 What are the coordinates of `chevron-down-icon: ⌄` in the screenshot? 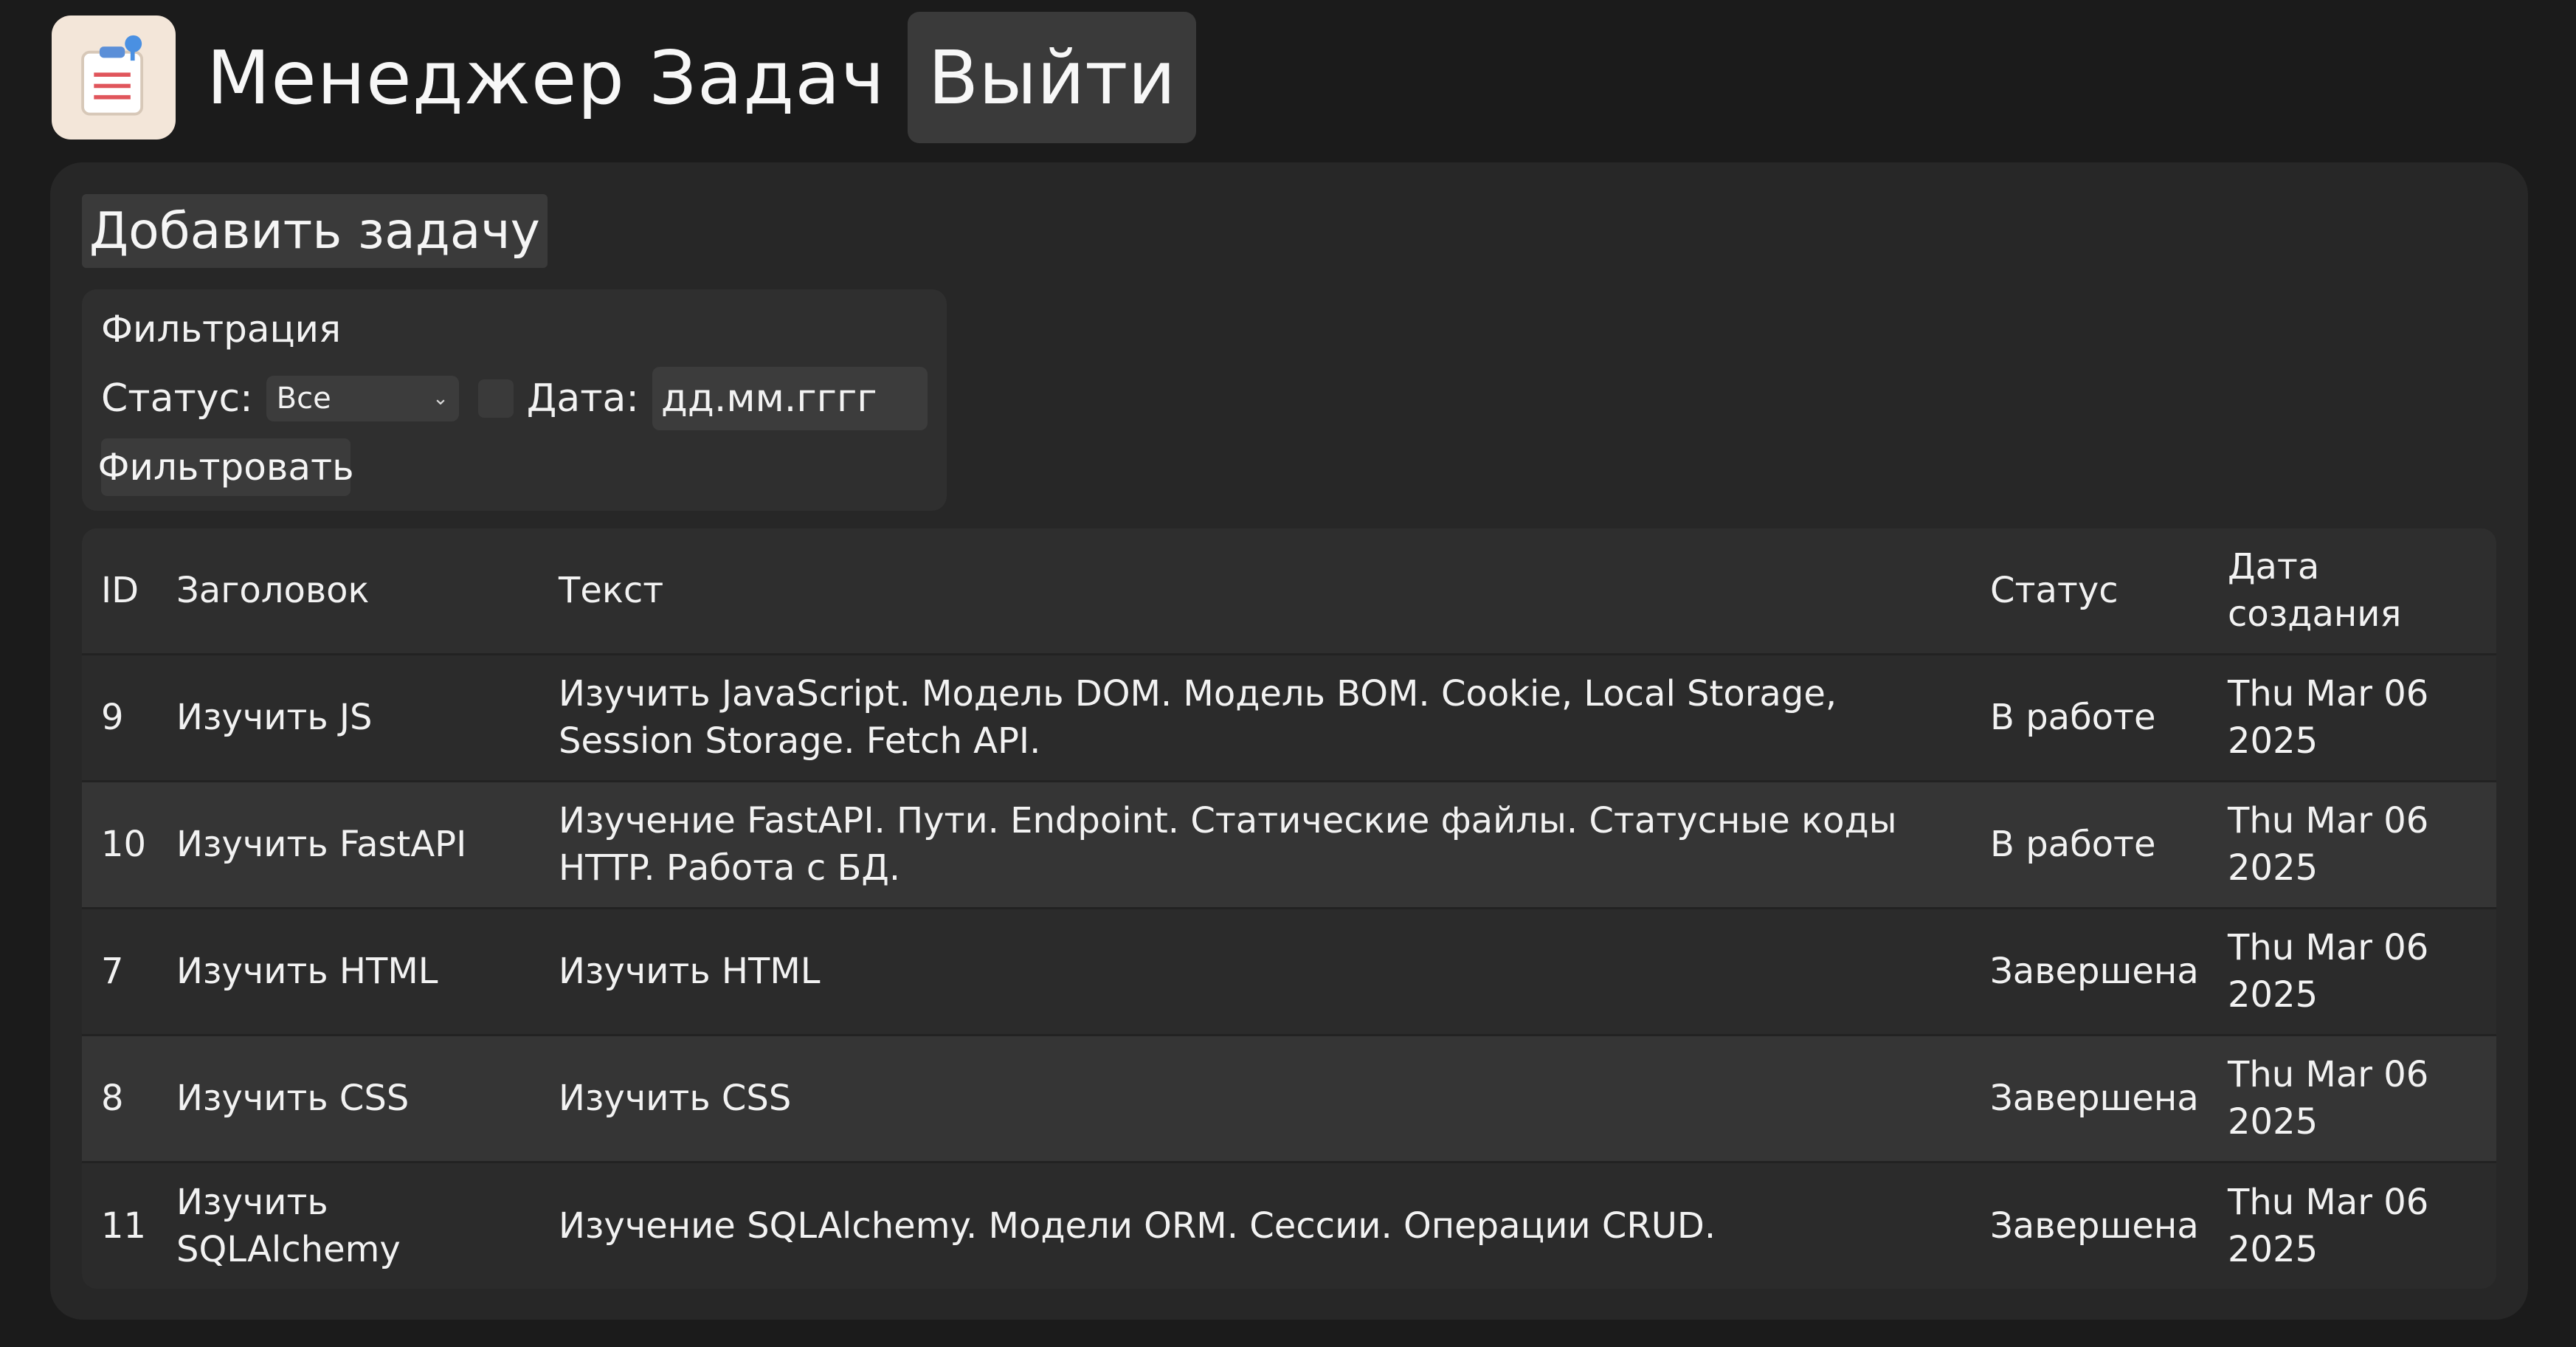 It's located at (441, 398).